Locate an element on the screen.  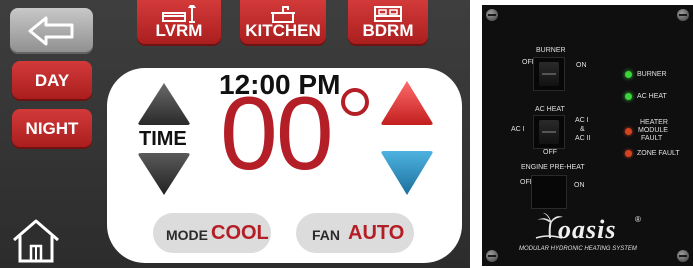
degree-symbol is located at coordinates (355, 102).